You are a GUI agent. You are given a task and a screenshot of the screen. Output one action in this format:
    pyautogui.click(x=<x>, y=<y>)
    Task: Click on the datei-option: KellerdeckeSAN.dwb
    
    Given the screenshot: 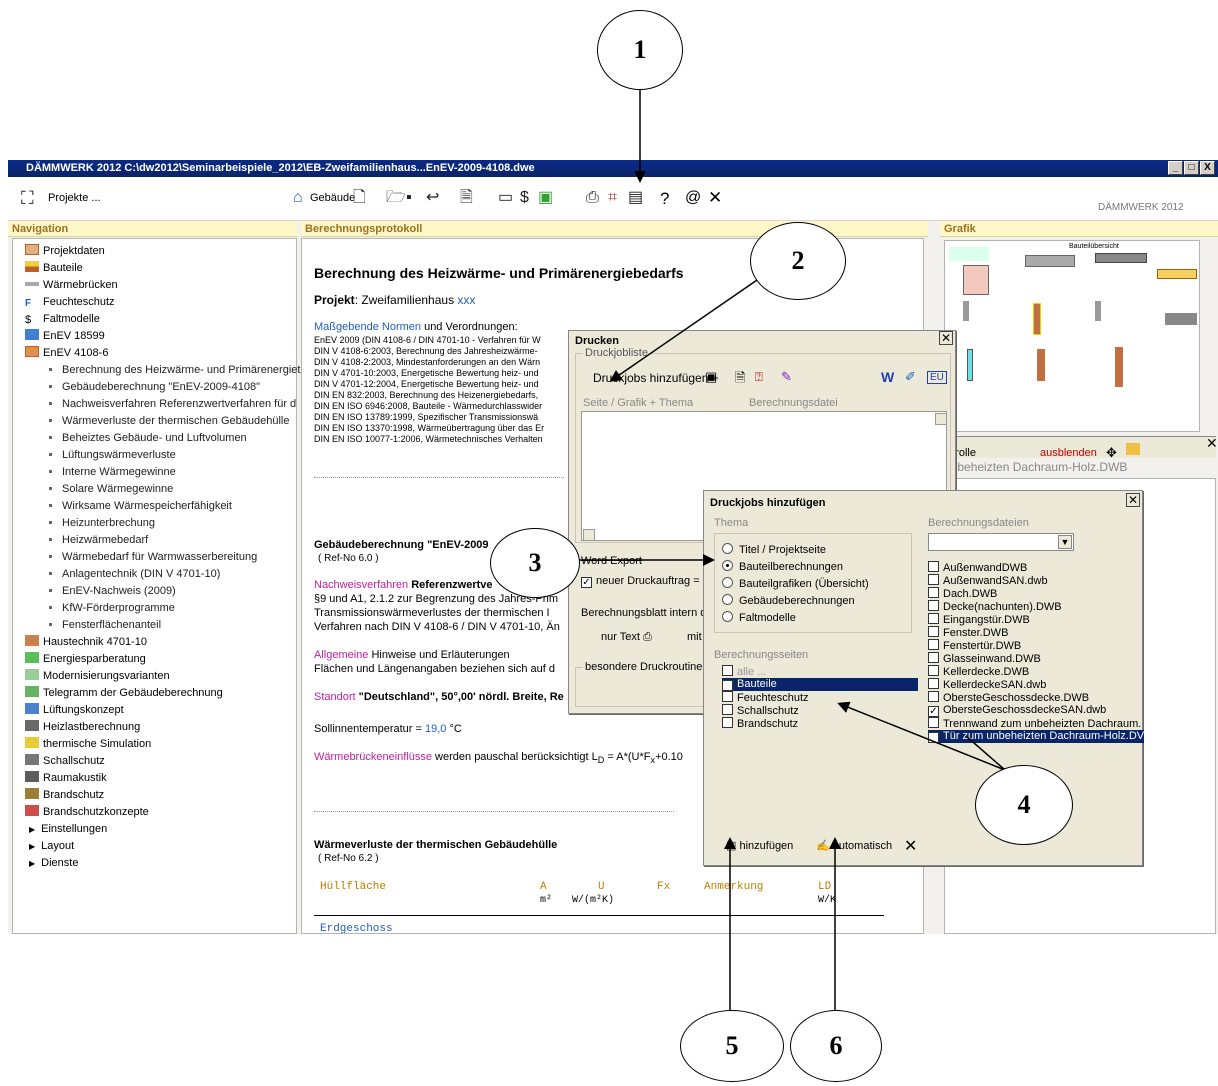 What is the action you would take?
    pyautogui.click(x=987, y=684)
    